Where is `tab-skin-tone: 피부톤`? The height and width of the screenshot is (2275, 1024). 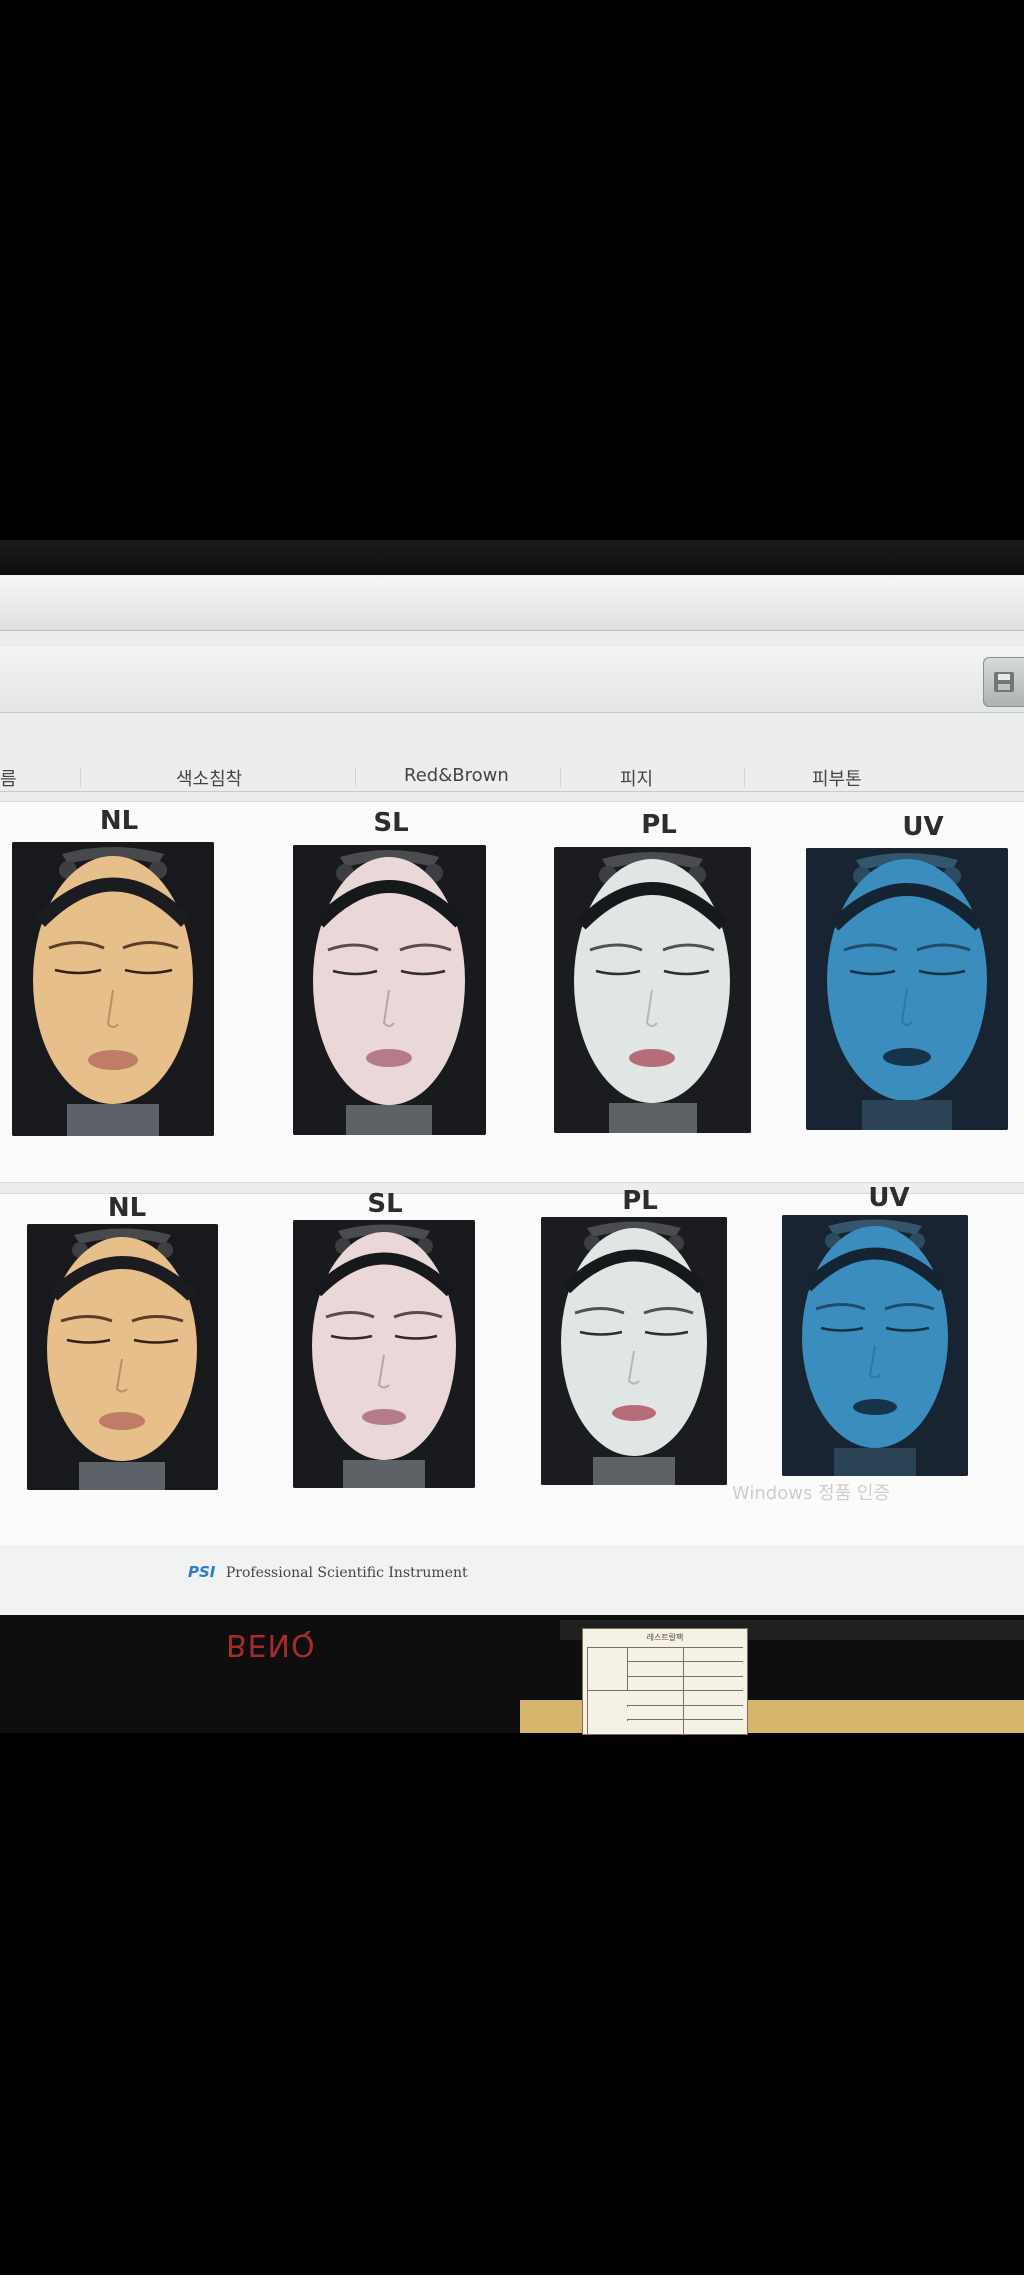 tab-skin-tone: 피부톤 is located at coordinates (837, 778).